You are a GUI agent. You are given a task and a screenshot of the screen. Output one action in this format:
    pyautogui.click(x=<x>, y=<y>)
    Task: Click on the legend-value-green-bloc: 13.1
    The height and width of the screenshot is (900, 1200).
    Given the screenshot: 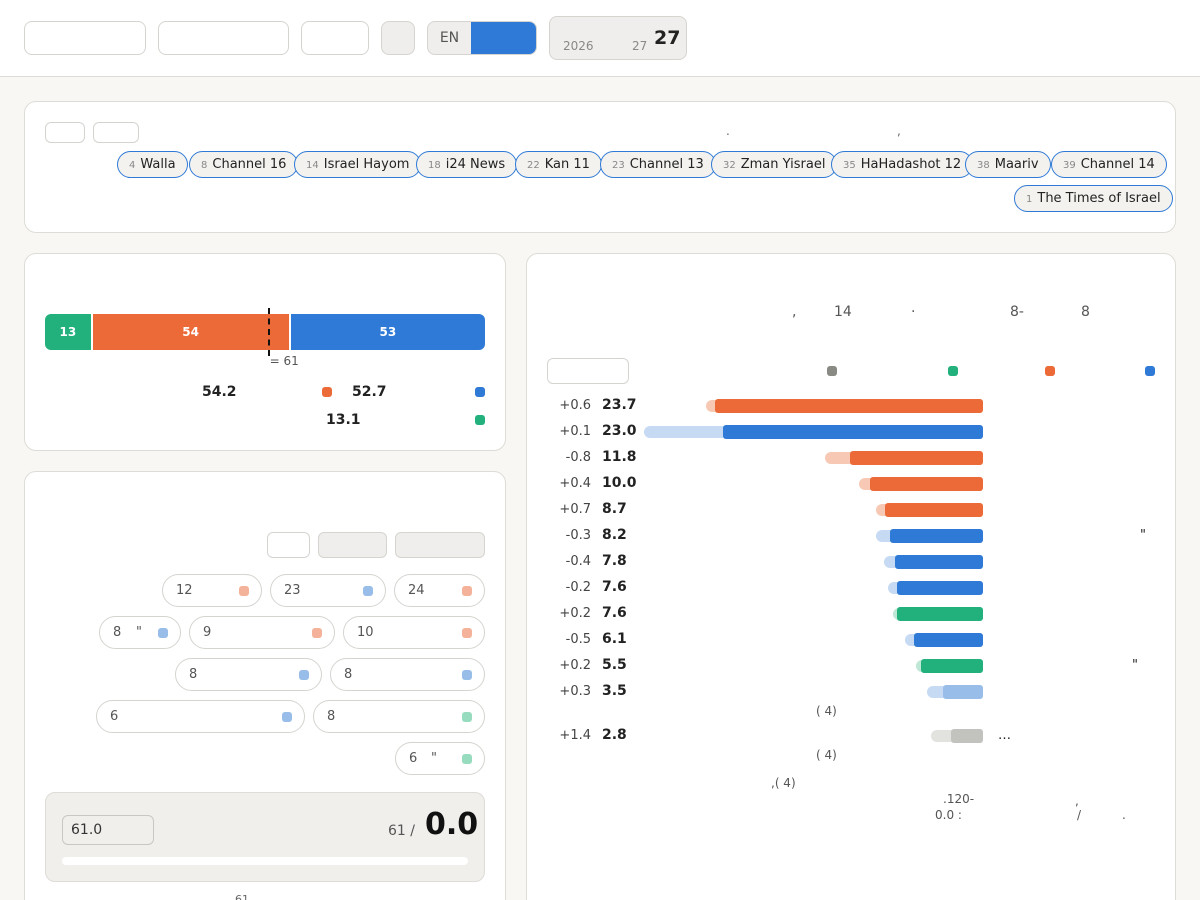 What is the action you would take?
    pyautogui.click(x=343, y=420)
    